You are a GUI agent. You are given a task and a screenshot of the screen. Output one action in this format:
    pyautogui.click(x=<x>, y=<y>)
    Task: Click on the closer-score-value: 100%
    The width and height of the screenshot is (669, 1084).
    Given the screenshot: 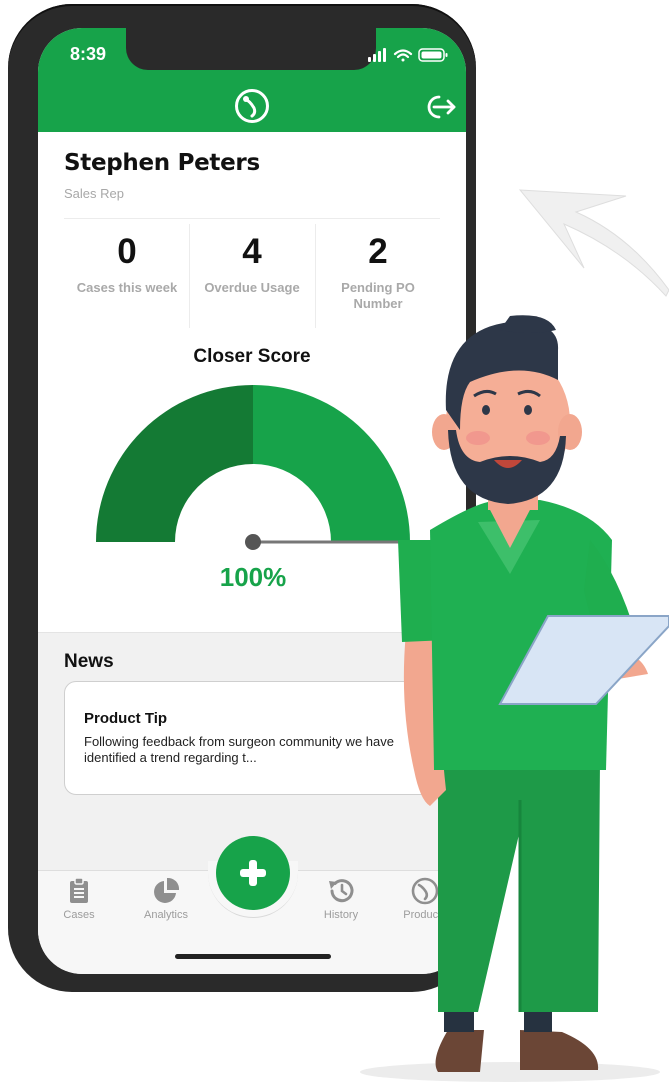 What is the action you would take?
    pyautogui.click(x=253, y=577)
    